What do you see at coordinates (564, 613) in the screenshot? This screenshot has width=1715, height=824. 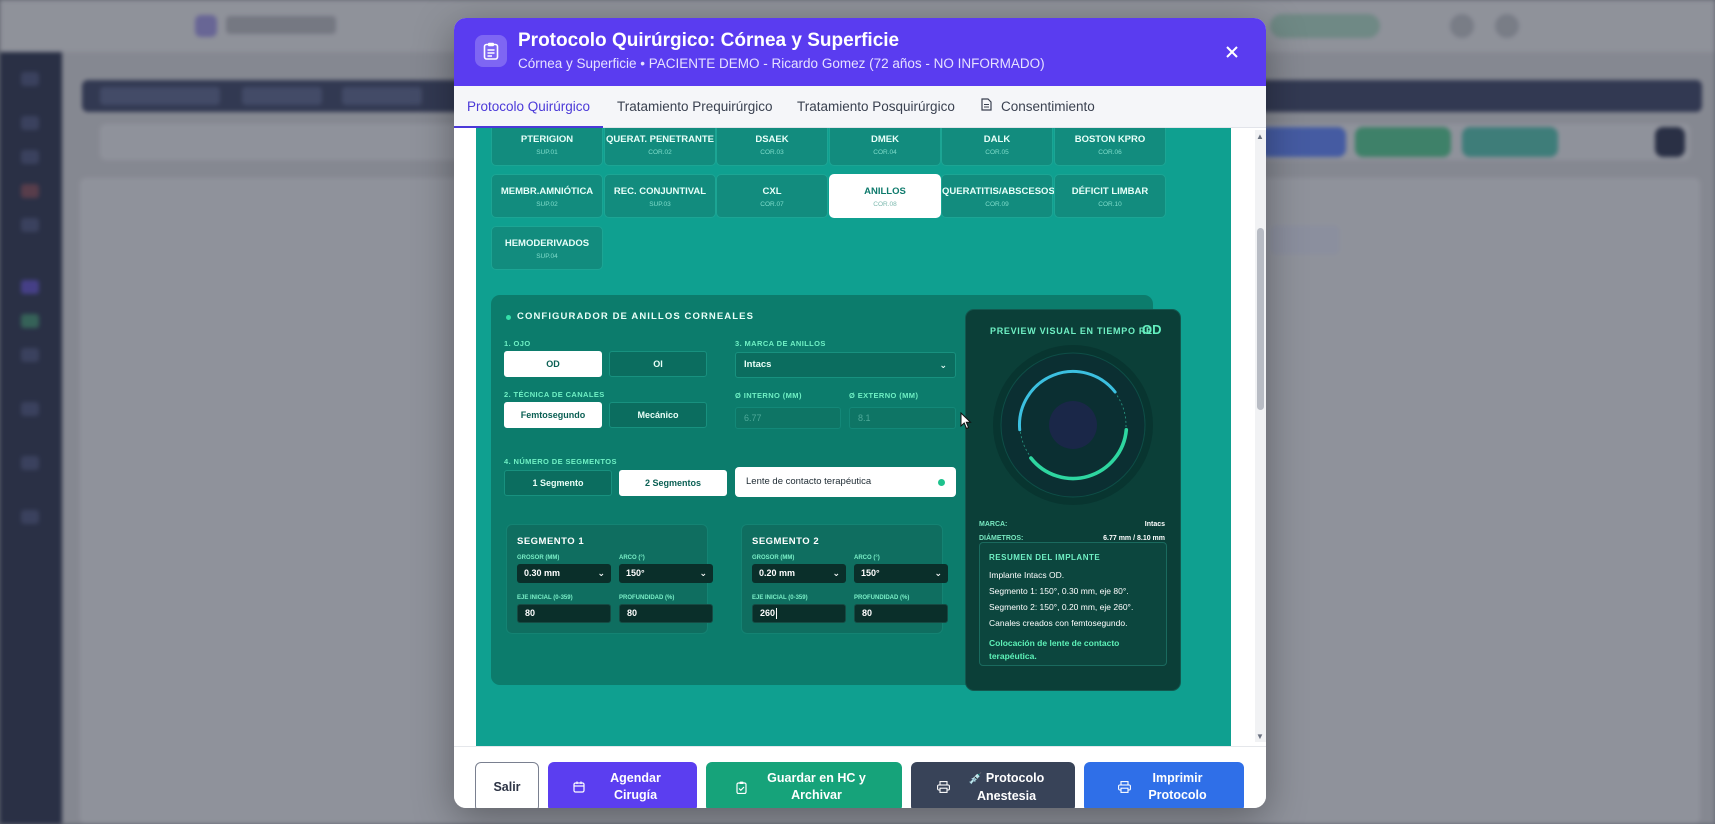 I see `segment-1-axis-input: 80` at bounding box center [564, 613].